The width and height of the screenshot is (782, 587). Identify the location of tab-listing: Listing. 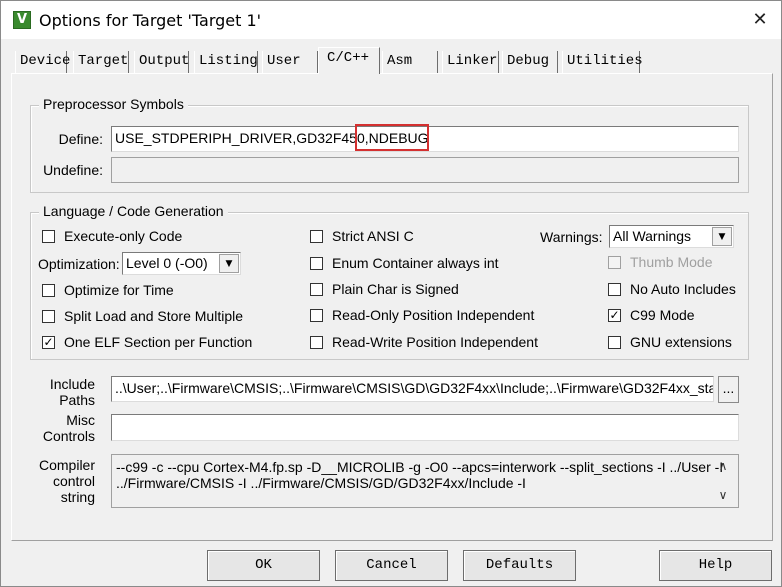
(226, 62).